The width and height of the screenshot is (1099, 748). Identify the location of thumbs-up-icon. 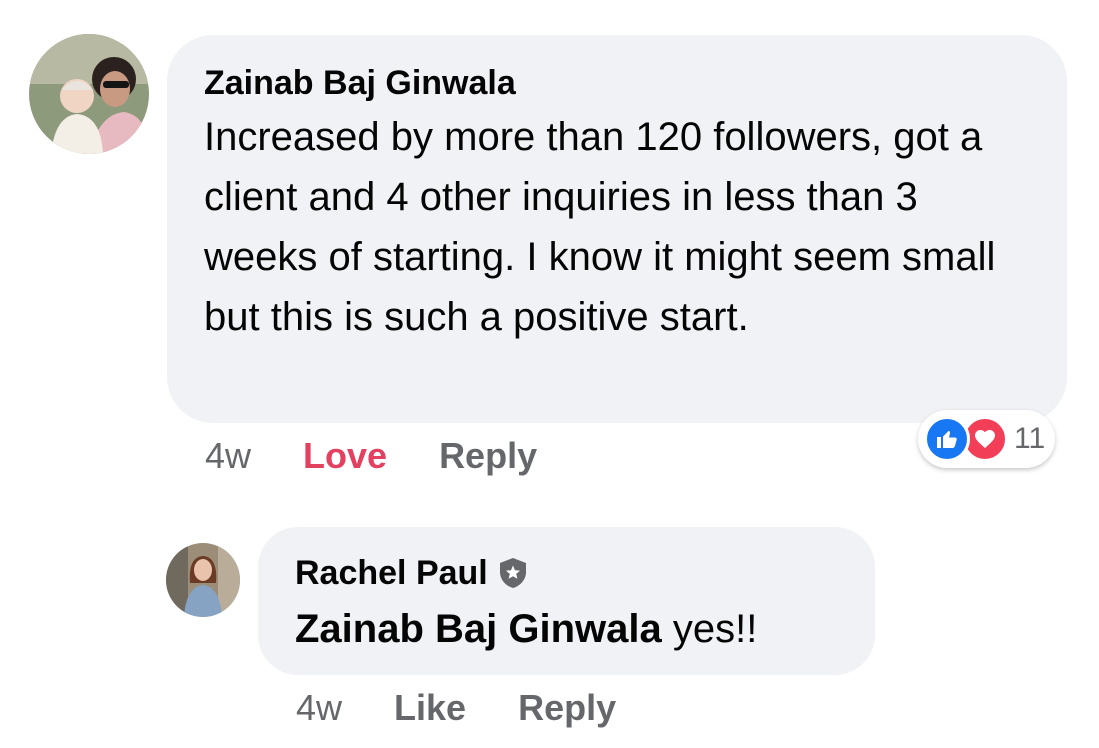
(947, 439).